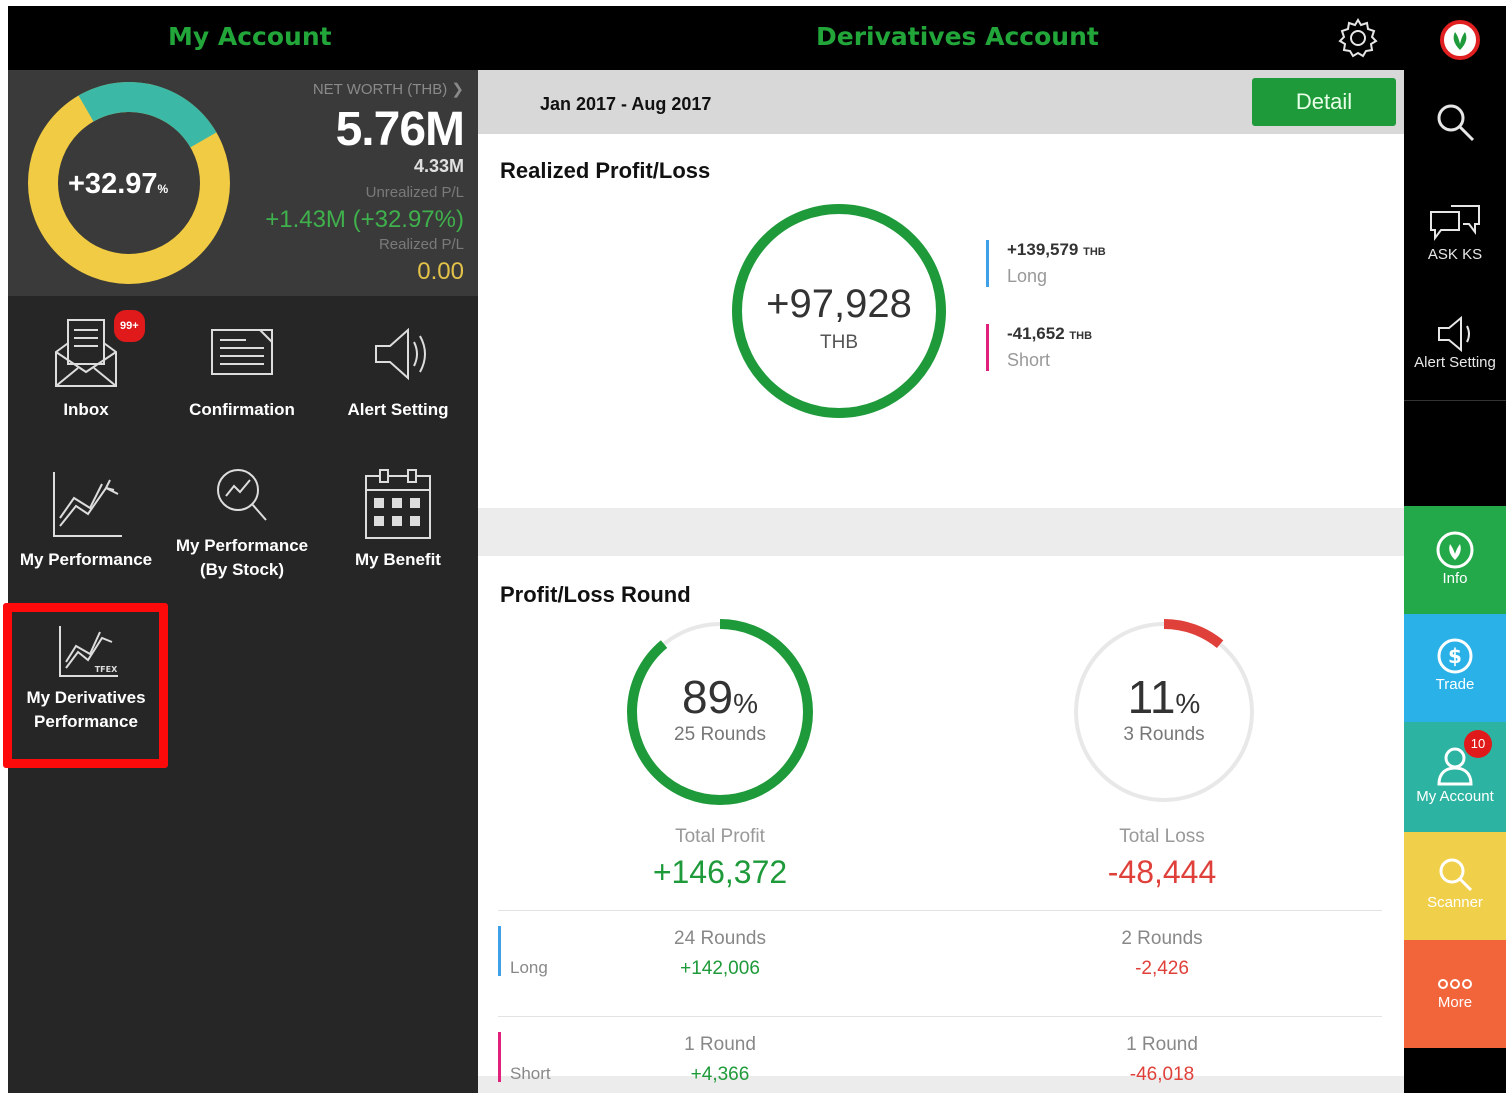 The width and height of the screenshot is (1512, 1093). I want to click on realized-label: Realized P/L, so click(421, 244).